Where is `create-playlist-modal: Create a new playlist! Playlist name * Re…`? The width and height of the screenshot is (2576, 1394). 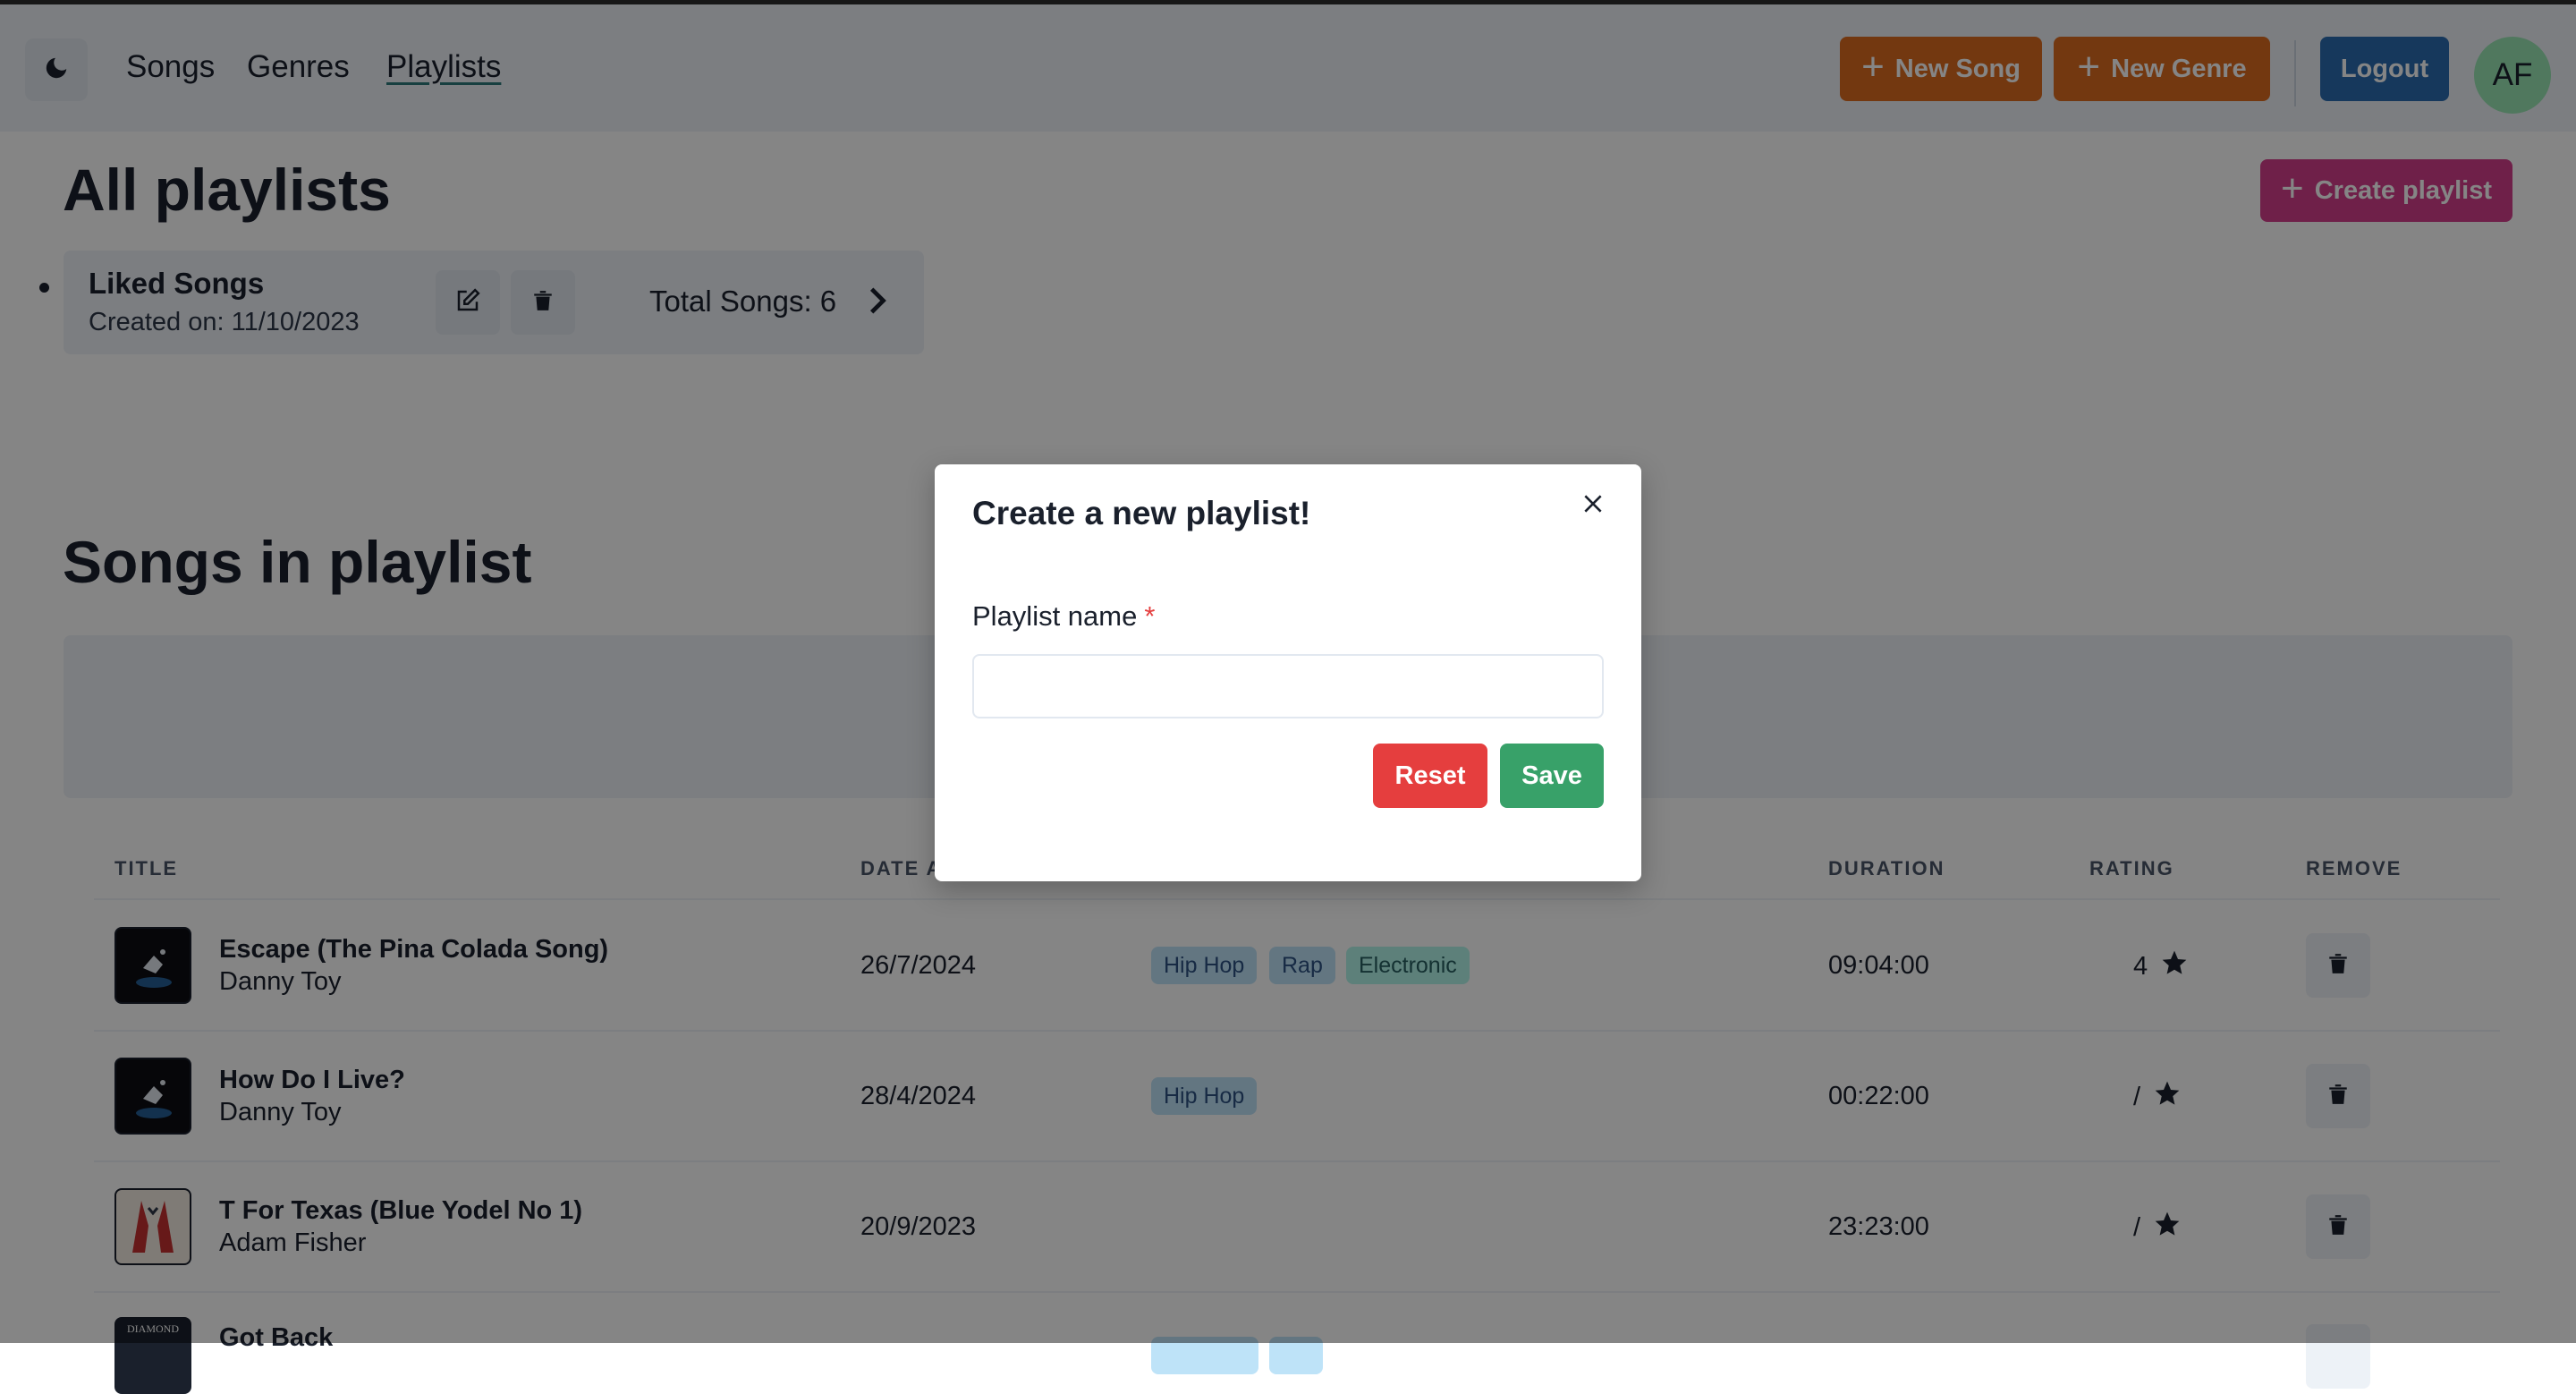 create-playlist-modal: Create a new playlist! Playlist name * Re… is located at coordinates (1288, 672).